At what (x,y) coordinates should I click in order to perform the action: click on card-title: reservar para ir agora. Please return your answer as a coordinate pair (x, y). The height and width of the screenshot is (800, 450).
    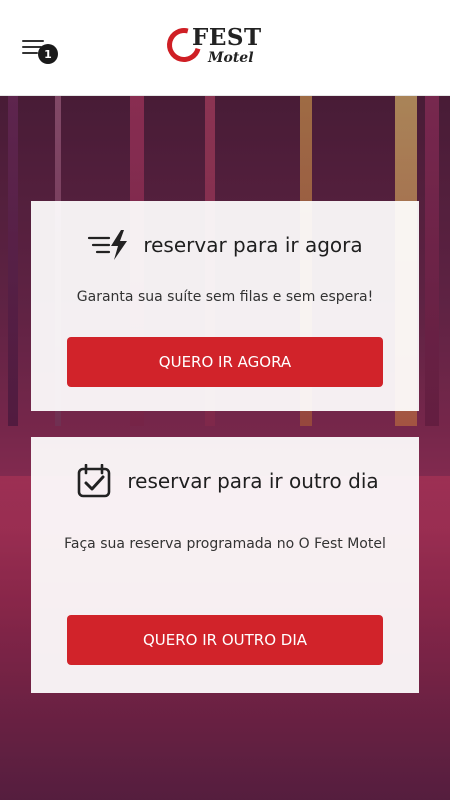
    Looking at the image, I should click on (253, 245).